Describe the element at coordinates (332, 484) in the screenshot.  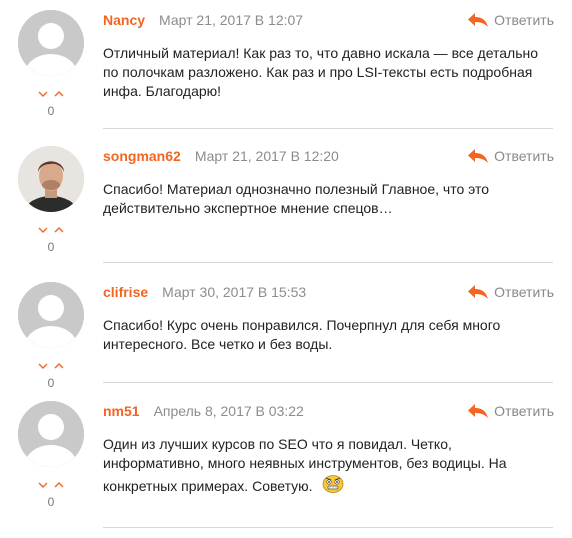
I see `thinking-face-emoji-icon` at that location.